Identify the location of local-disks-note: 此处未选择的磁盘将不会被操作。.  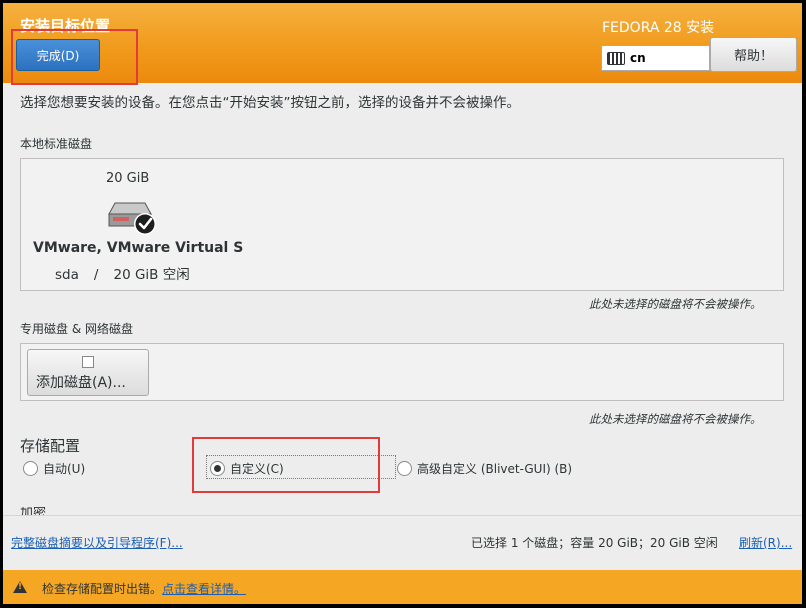
(675, 304).